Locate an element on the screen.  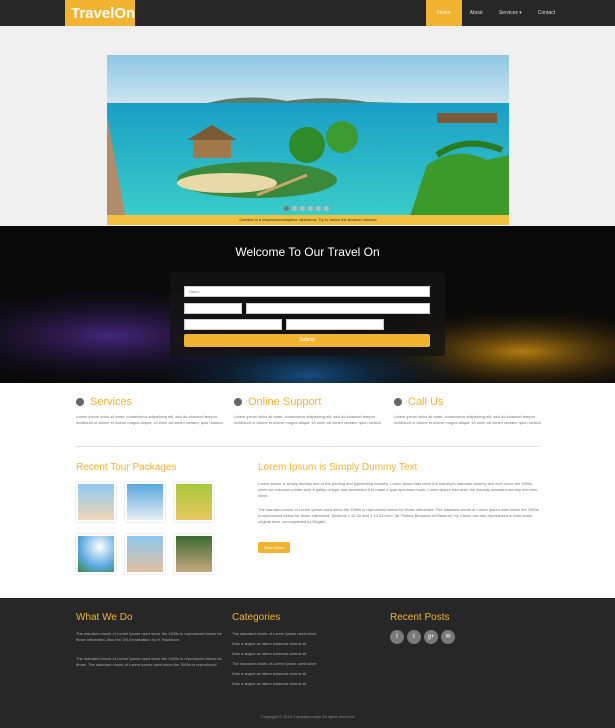
search-title: Welcome To Our Travel On is located at coordinates (307, 252).